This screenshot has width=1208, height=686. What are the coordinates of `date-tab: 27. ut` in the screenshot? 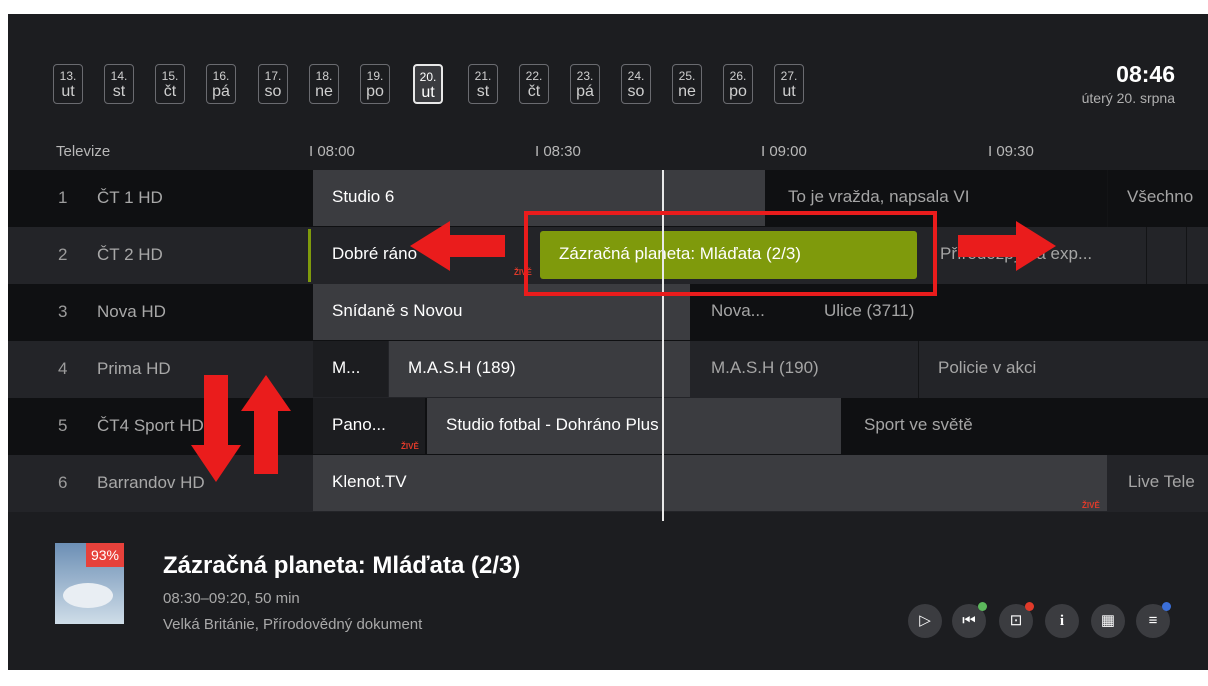 It's located at (789, 84).